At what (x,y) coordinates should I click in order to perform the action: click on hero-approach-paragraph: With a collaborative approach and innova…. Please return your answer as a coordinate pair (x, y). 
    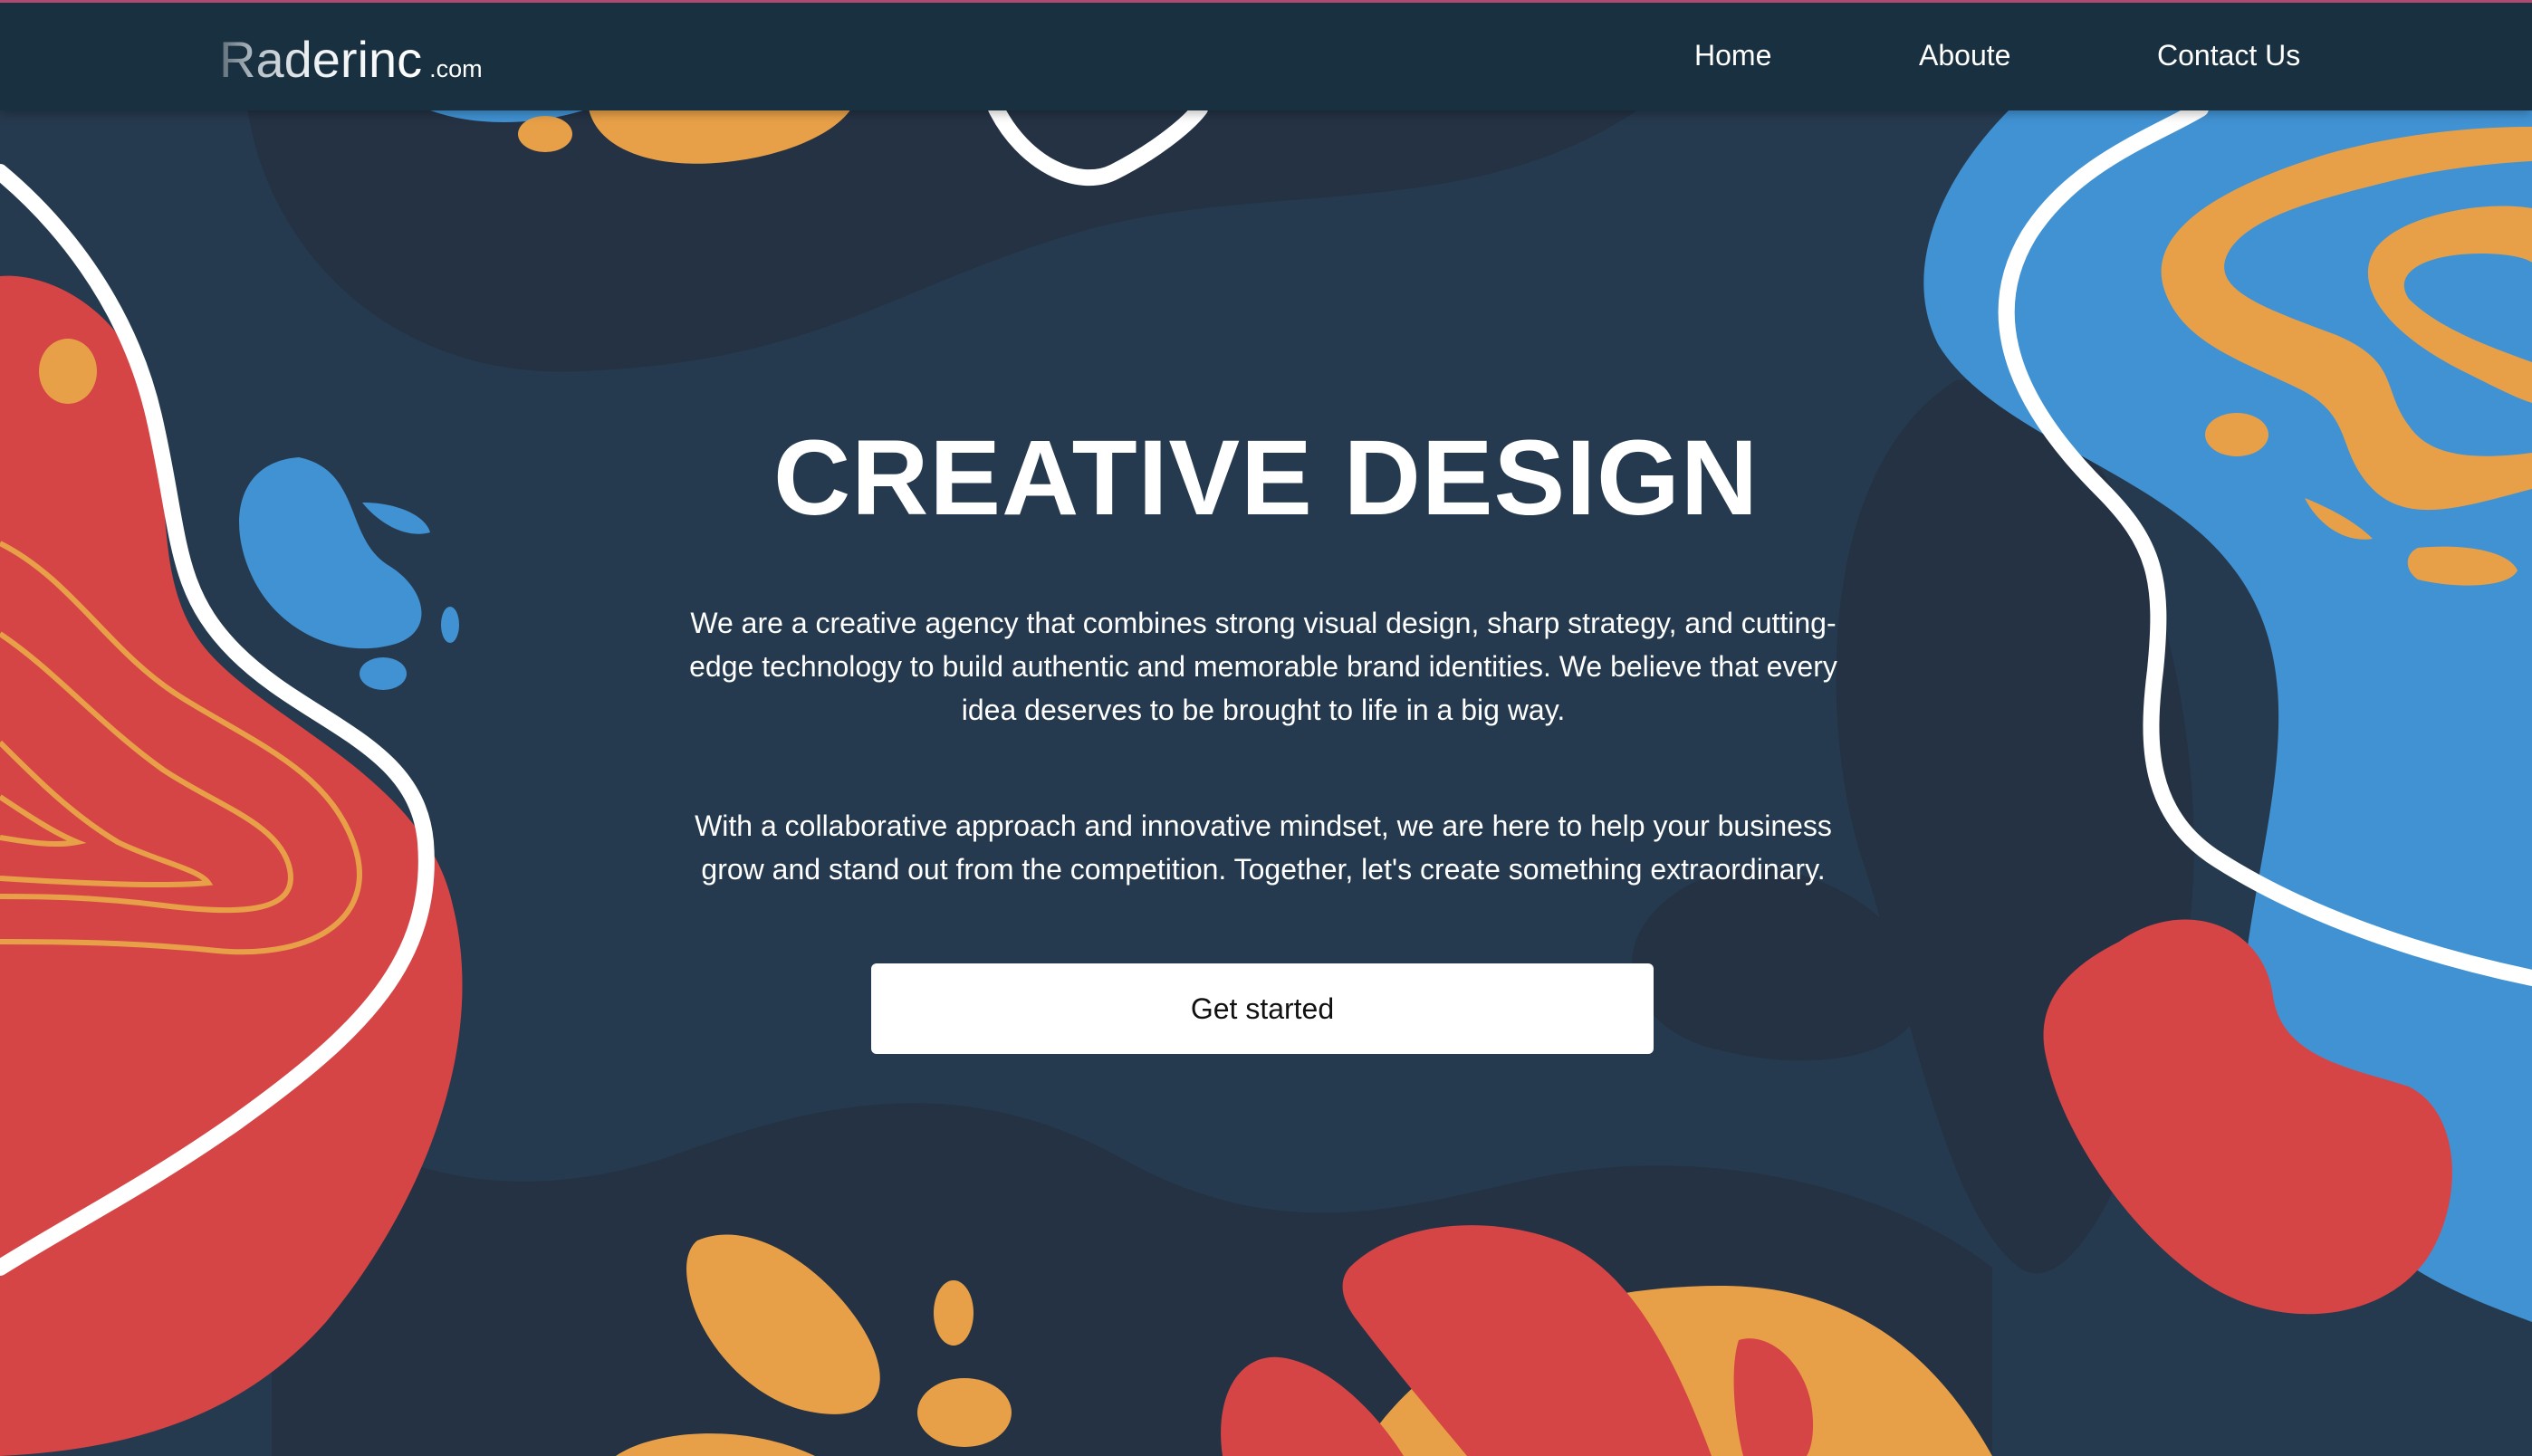
    Looking at the image, I should click on (1263, 847).